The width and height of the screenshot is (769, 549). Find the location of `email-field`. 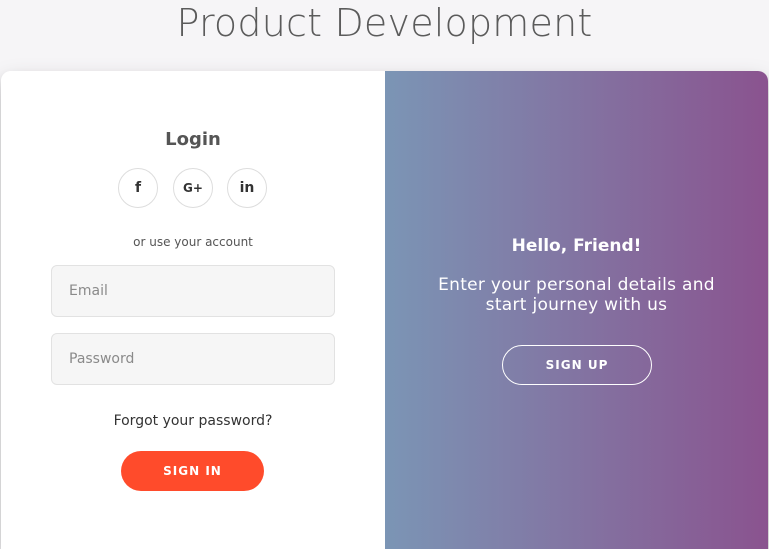

email-field is located at coordinates (193, 291).